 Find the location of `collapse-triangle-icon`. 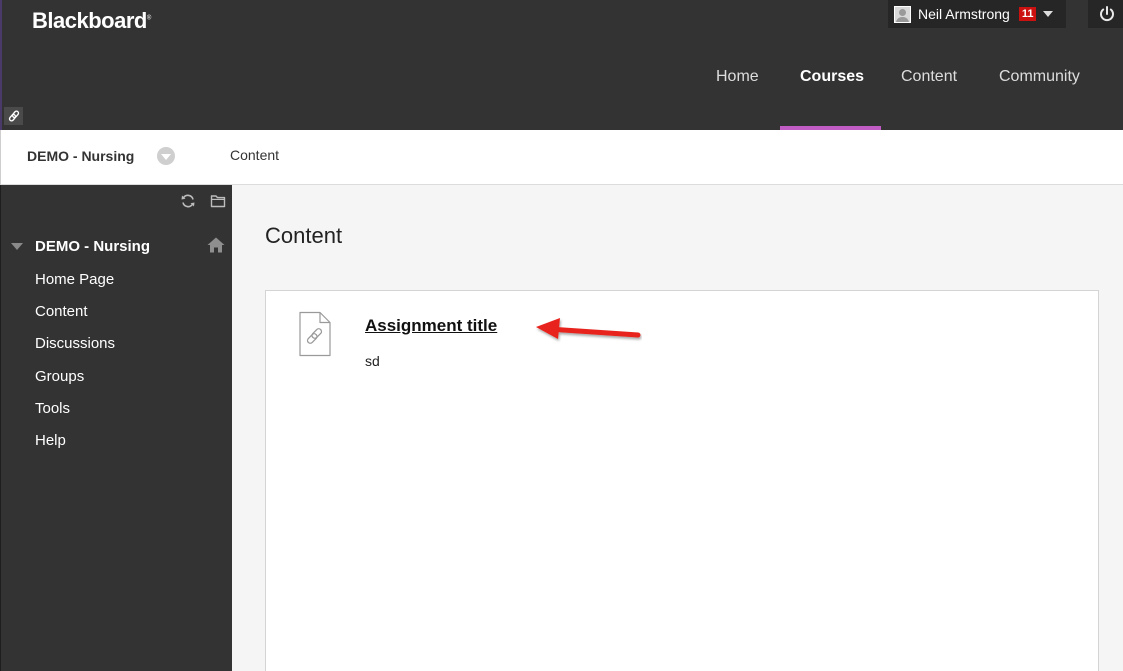

collapse-triangle-icon is located at coordinates (17, 246).